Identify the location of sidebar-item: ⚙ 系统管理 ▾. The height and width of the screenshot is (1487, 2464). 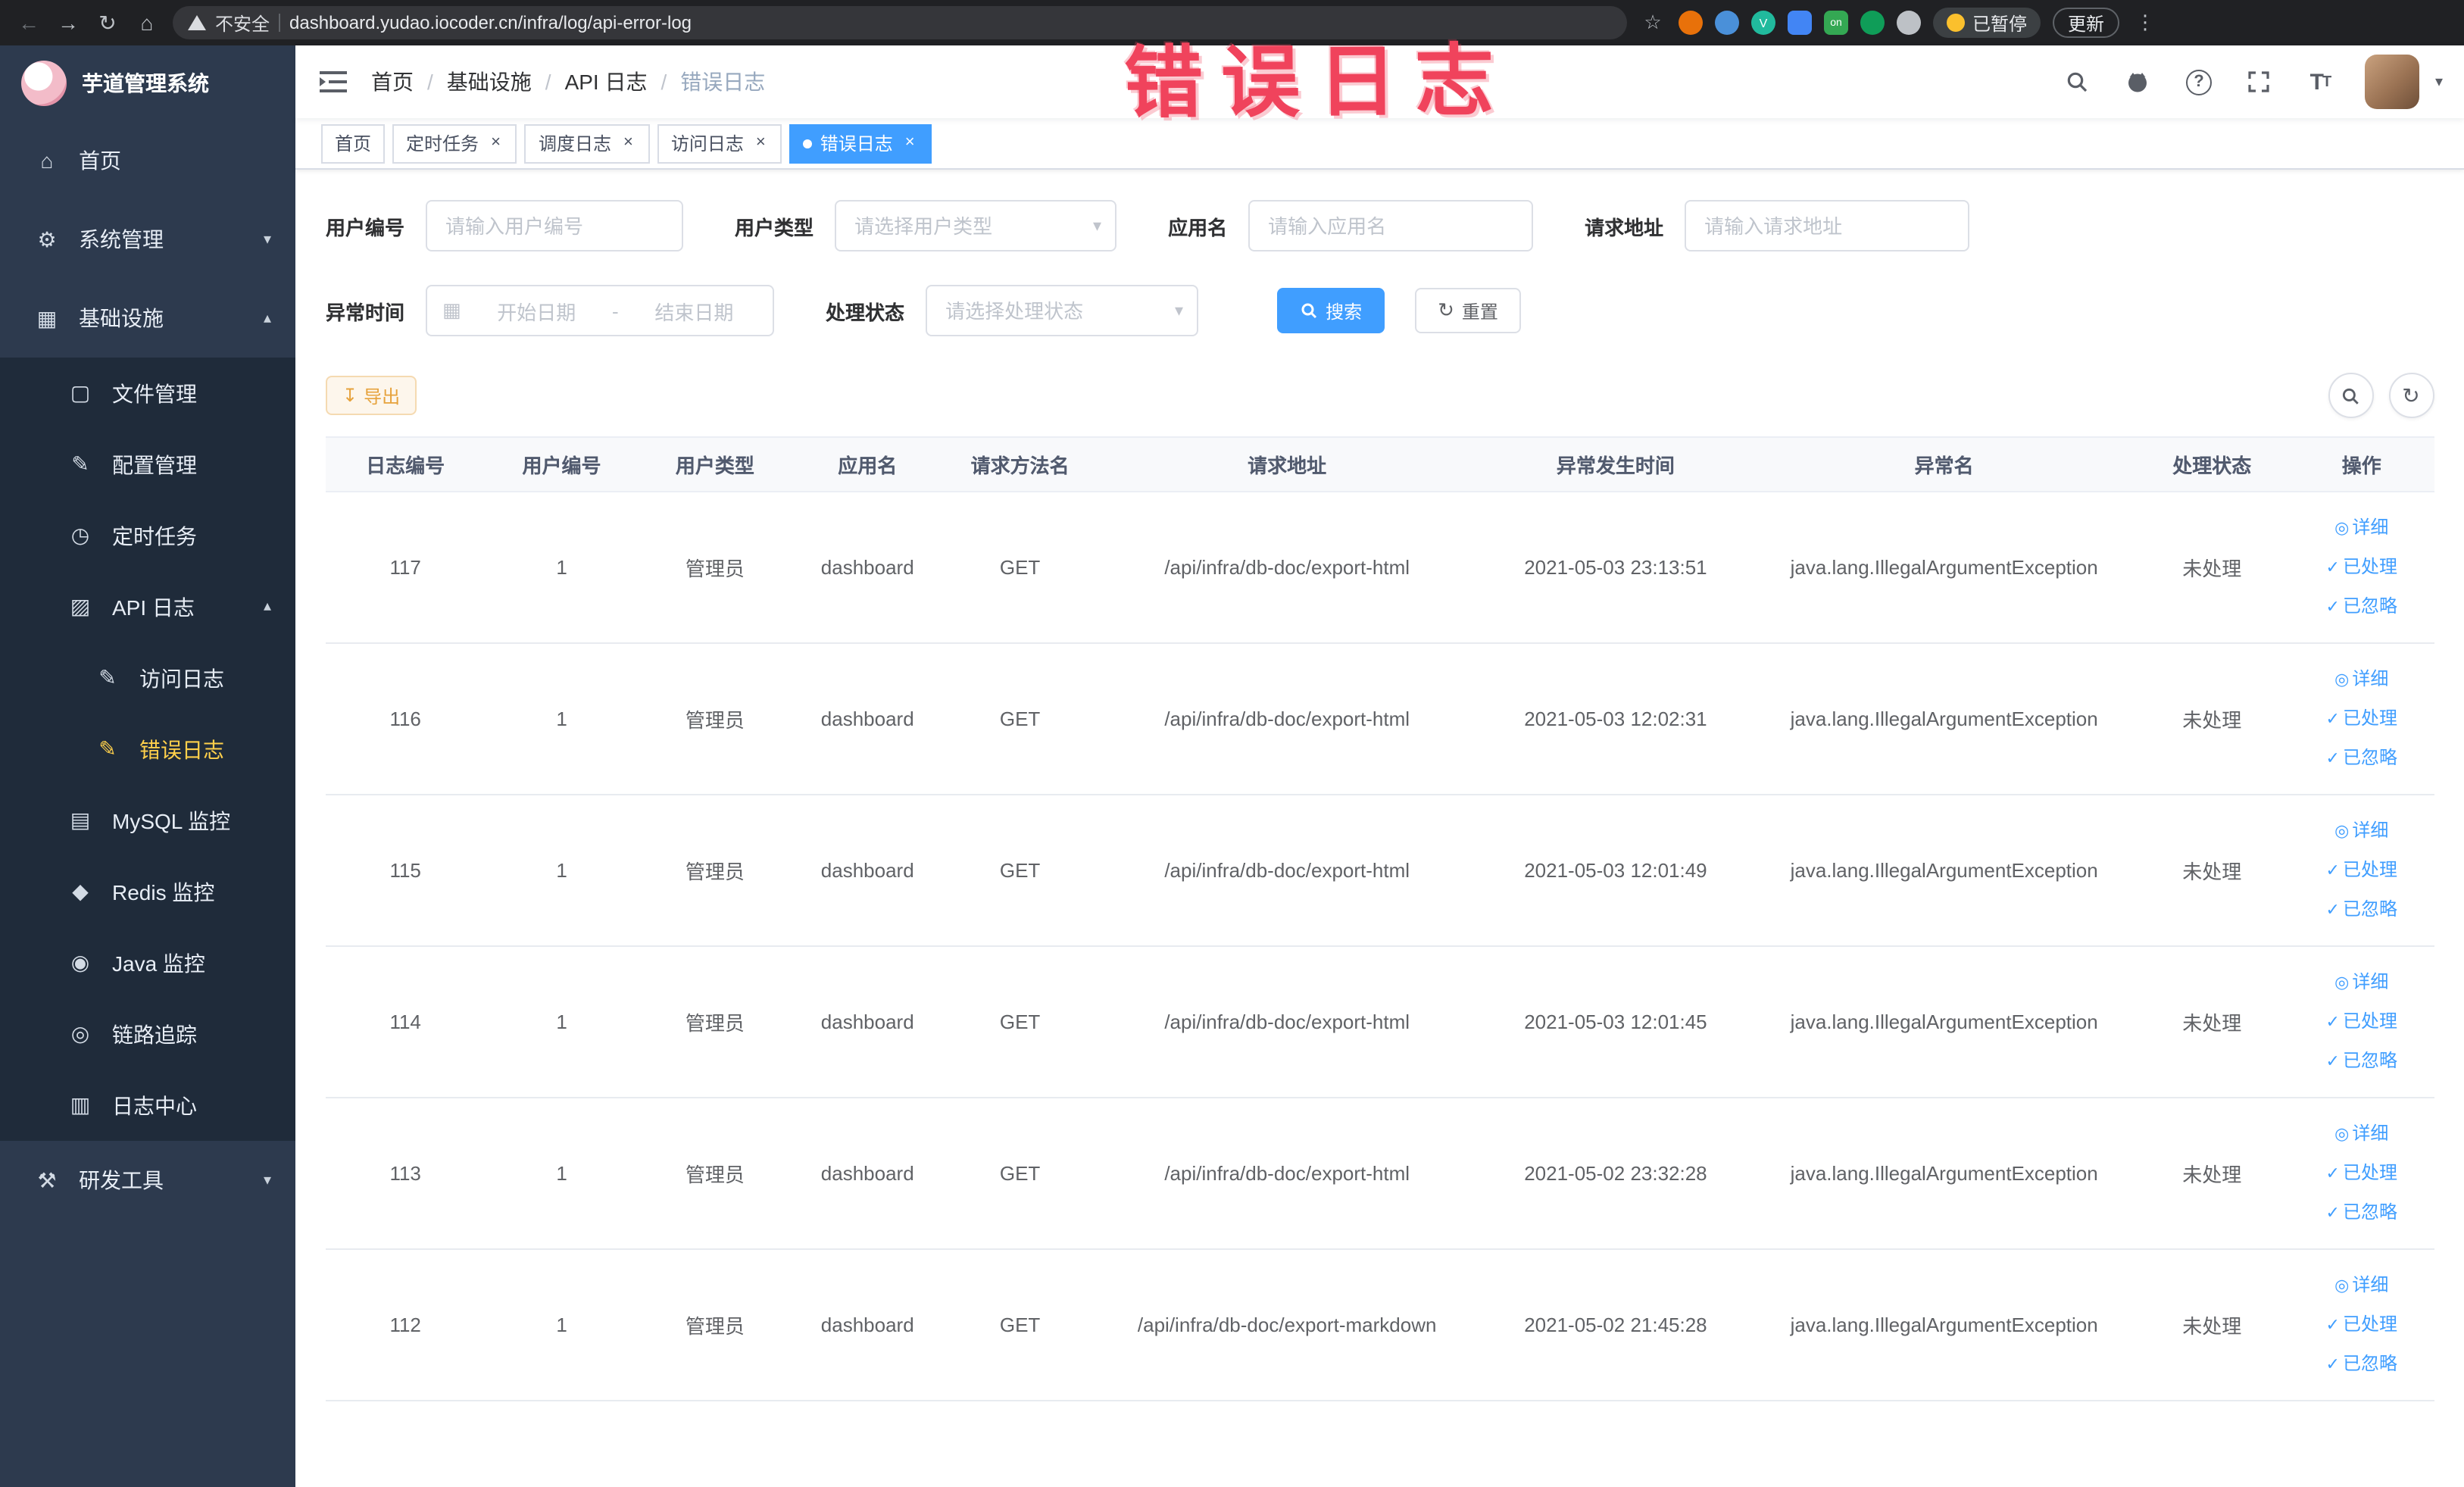
(147, 239).